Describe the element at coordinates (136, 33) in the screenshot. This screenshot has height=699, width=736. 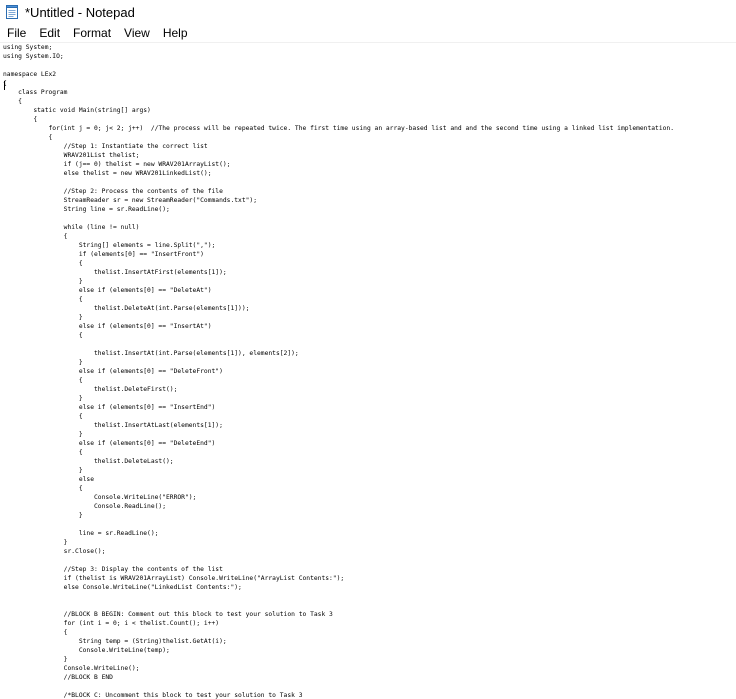
I see `menu-view: View` at that location.